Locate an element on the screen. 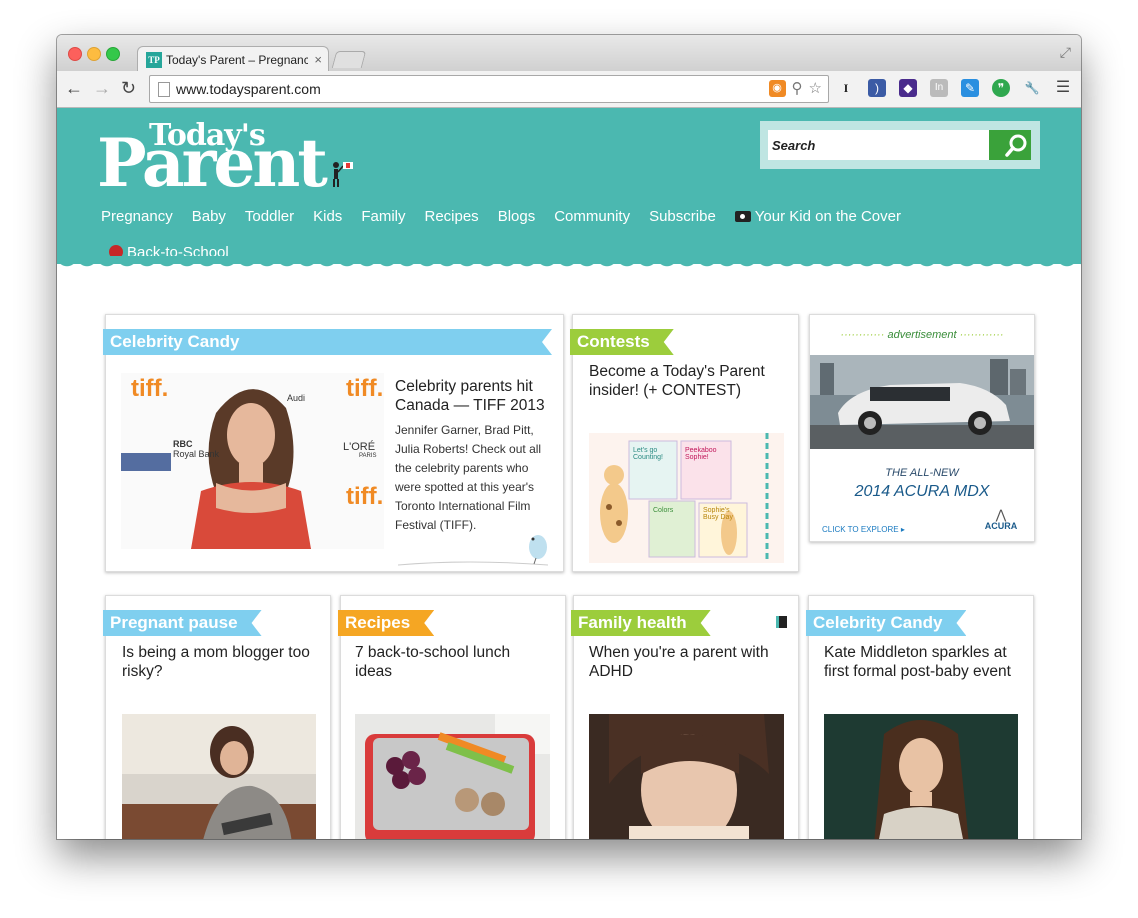  nav-kids: Kids is located at coordinates (327, 216).